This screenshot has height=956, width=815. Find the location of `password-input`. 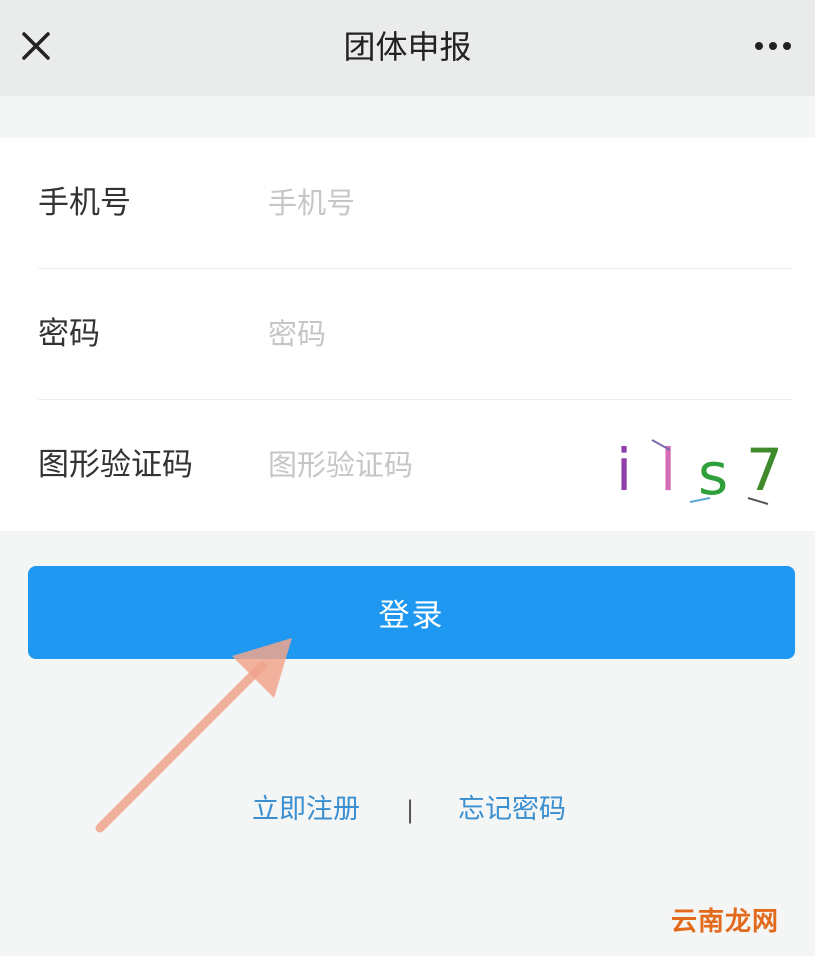

password-input is located at coordinates (428, 334).